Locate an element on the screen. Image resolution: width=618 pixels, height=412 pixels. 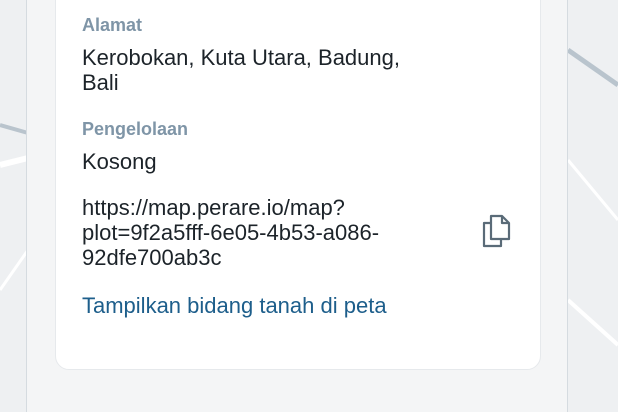
plot-url-line-1: https://map.perare.io/map? is located at coordinates (213, 207).